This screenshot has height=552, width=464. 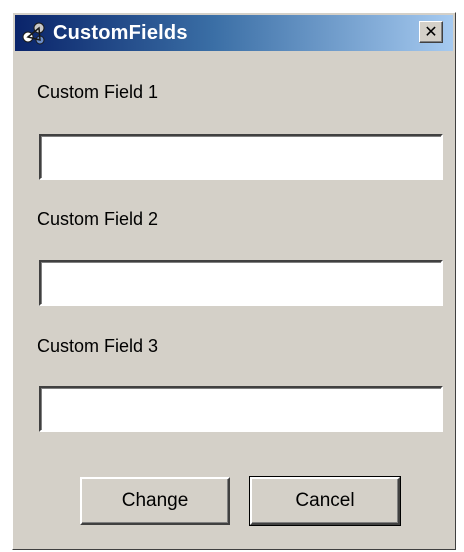 What do you see at coordinates (241, 157) in the screenshot?
I see `custom-field-1-input` at bounding box center [241, 157].